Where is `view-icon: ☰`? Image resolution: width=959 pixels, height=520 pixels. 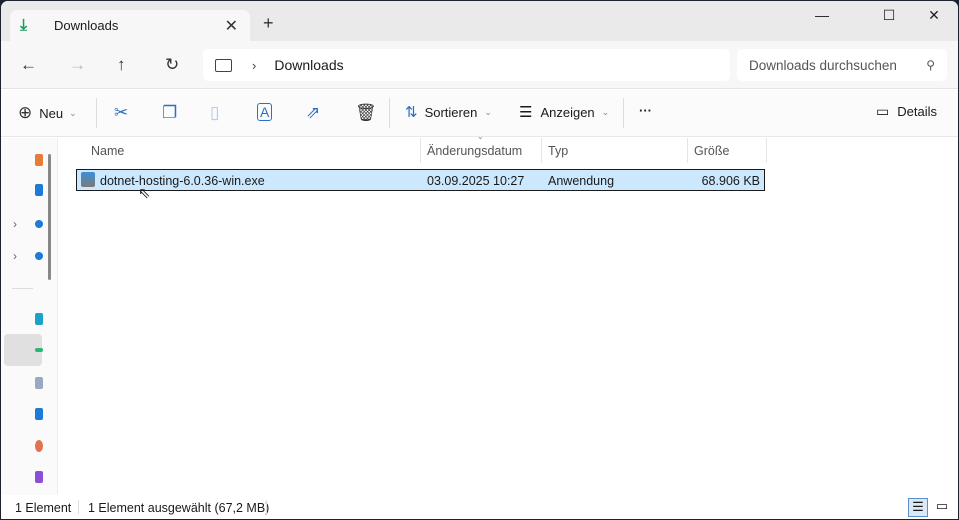
view-icon: ☰ is located at coordinates (526, 112).